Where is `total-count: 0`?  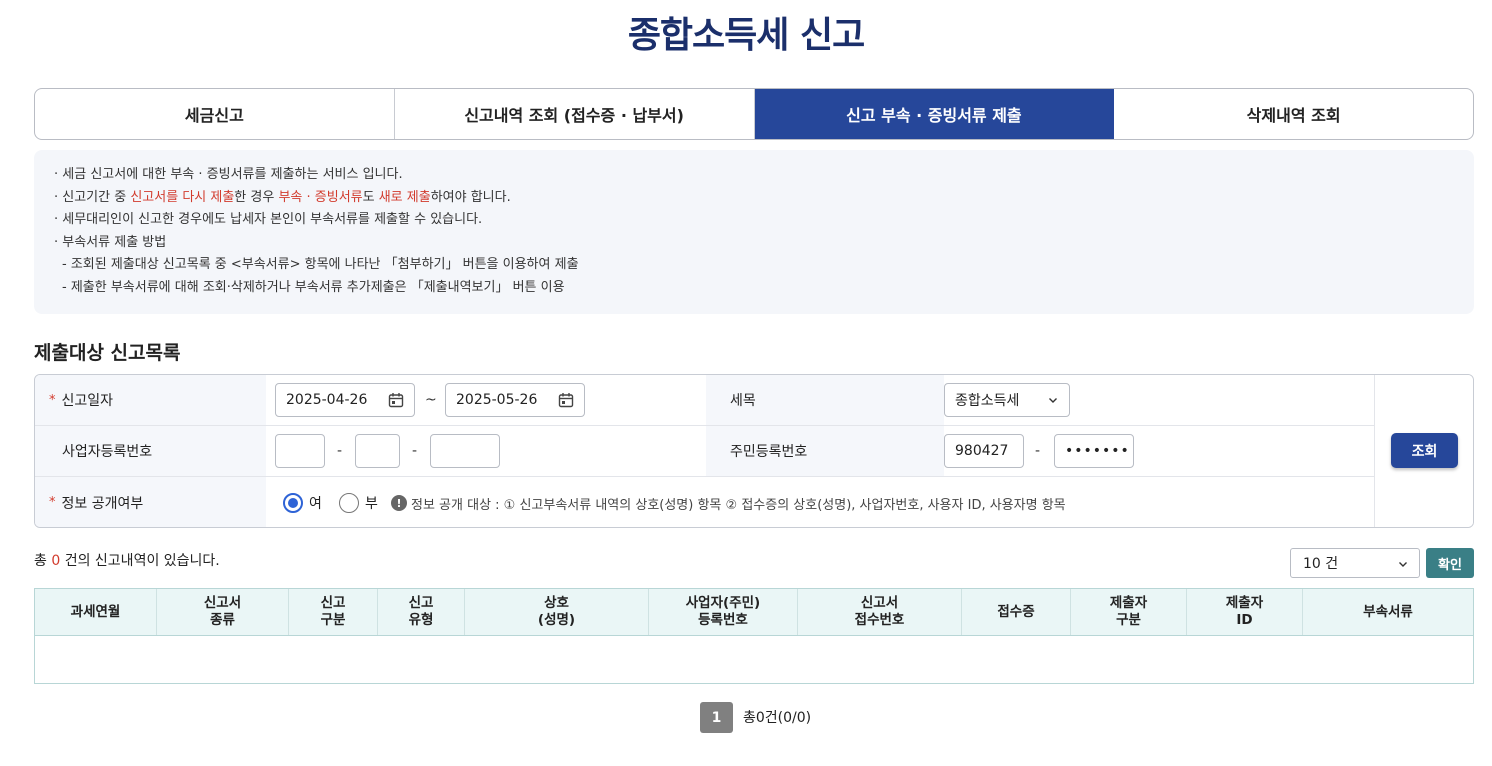 total-count: 0 is located at coordinates (56, 561).